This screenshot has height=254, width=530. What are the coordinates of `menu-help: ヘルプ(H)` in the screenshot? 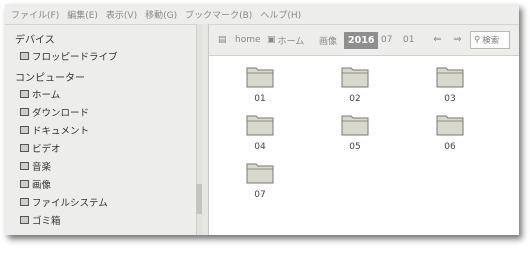 It's located at (280, 14).